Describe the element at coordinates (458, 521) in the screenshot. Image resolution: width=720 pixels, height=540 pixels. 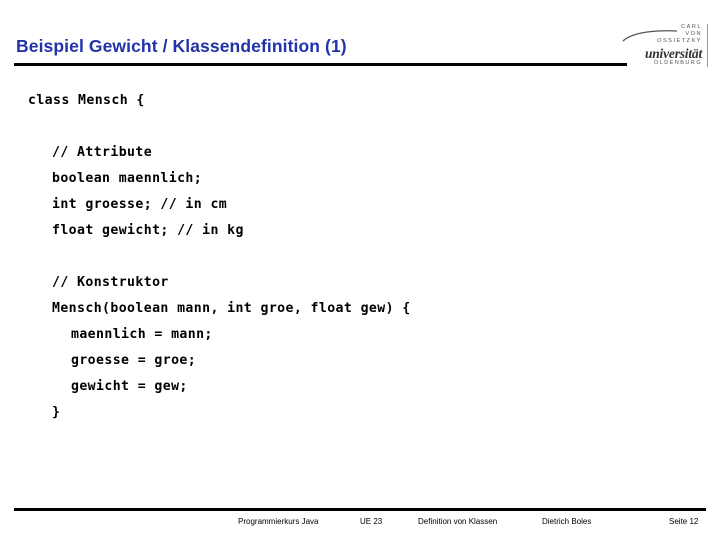
I see `footer-topic: Definition von Klassen` at that location.